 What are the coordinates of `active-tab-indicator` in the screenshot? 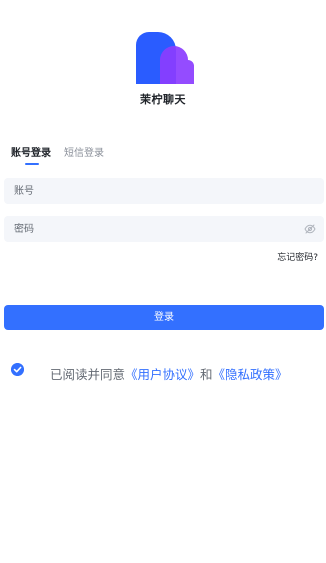 It's located at (32, 164).